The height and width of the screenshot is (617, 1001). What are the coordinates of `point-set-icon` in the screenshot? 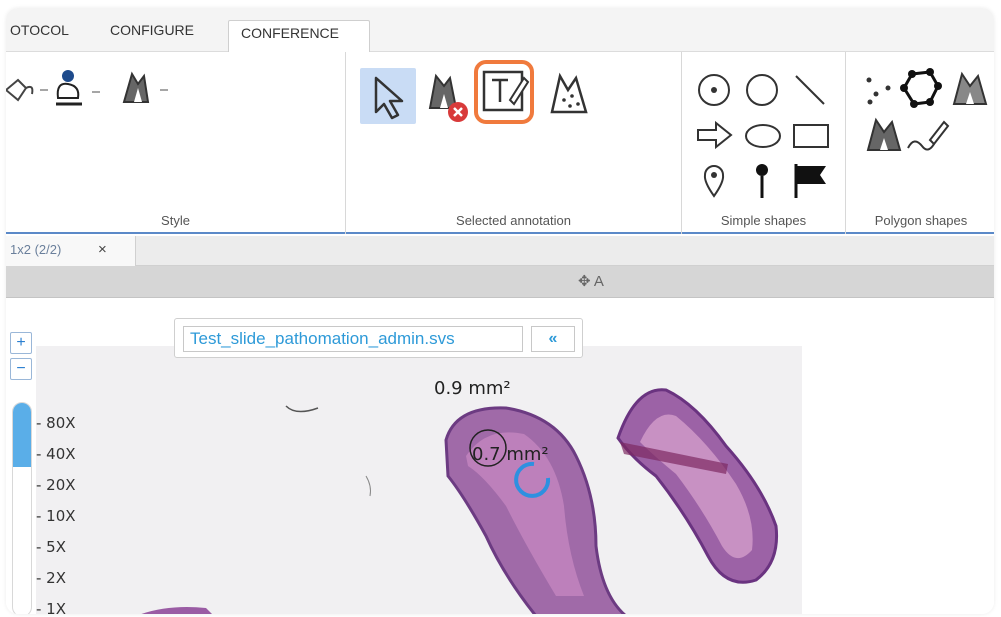 It's located at (881, 91).